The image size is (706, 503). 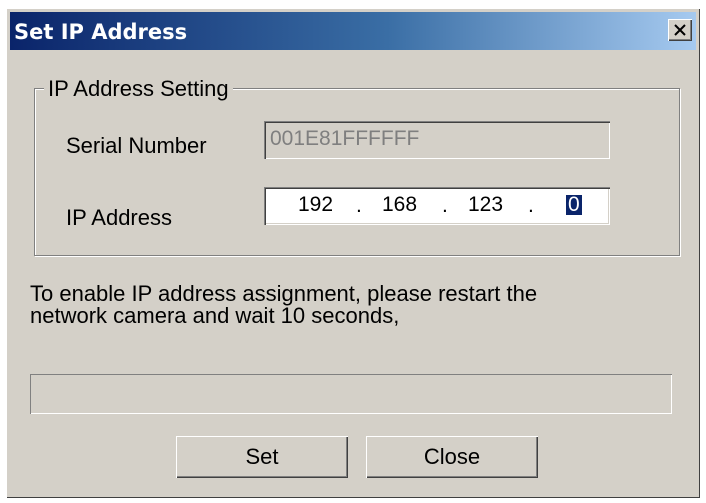 What do you see at coordinates (437, 140) in the screenshot?
I see `serial-number-field: 001E81FFFFFF` at bounding box center [437, 140].